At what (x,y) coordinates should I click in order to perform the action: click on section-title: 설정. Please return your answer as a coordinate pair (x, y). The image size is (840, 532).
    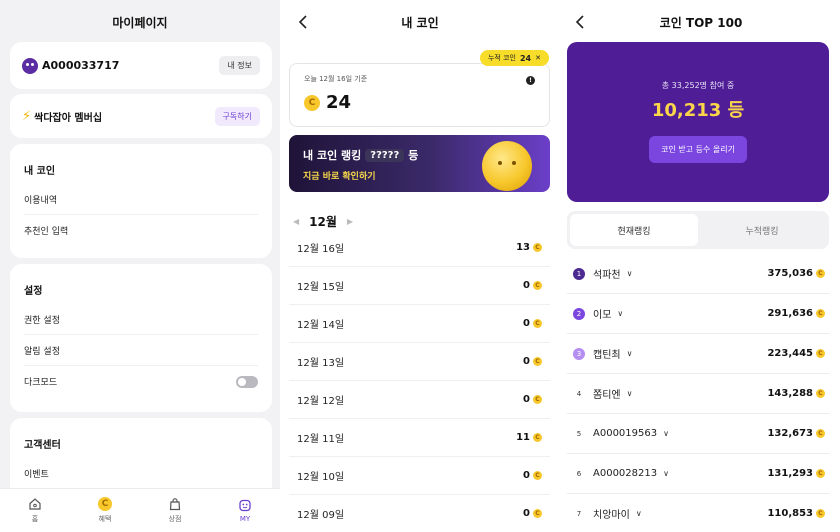
    Looking at the image, I should click on (33, 291).